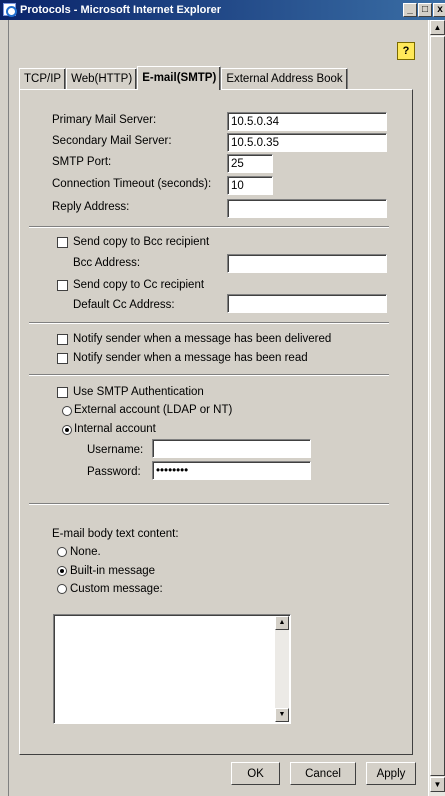 This screenshot has width=445, height=796. I want to click on custom-message-textarea: ▲ ▼, so click(172, 669).